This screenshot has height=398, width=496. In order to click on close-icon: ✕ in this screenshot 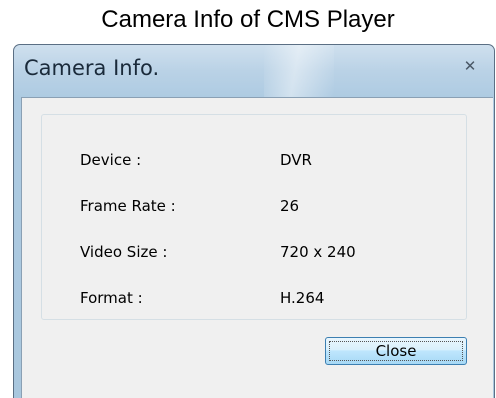, I will do `click(470, 66)`.